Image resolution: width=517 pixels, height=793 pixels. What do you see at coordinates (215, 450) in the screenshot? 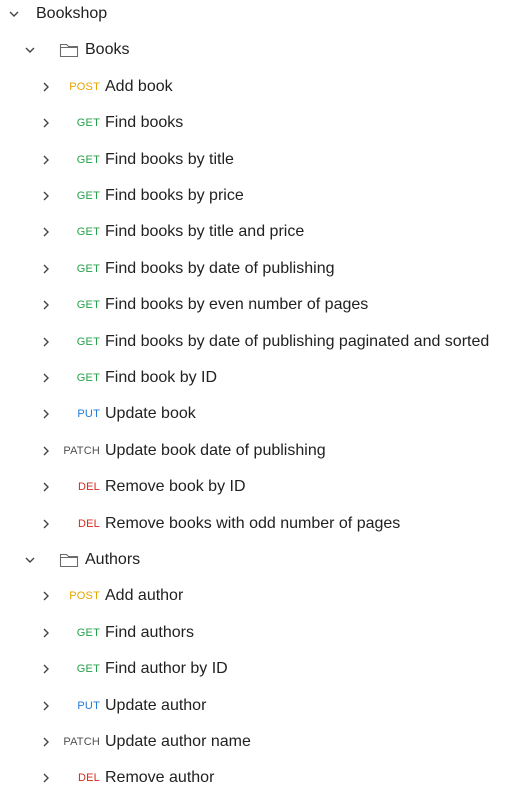
I see `request-name: Update book date of publishing` at bounding box center [215, 450].